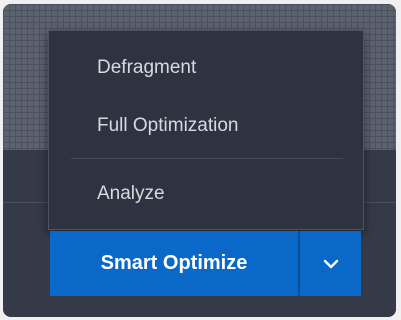  Describe the element at coordinates (168, 125) in the screenshot. I see `menu-item-label: Full Optimization` at that location.